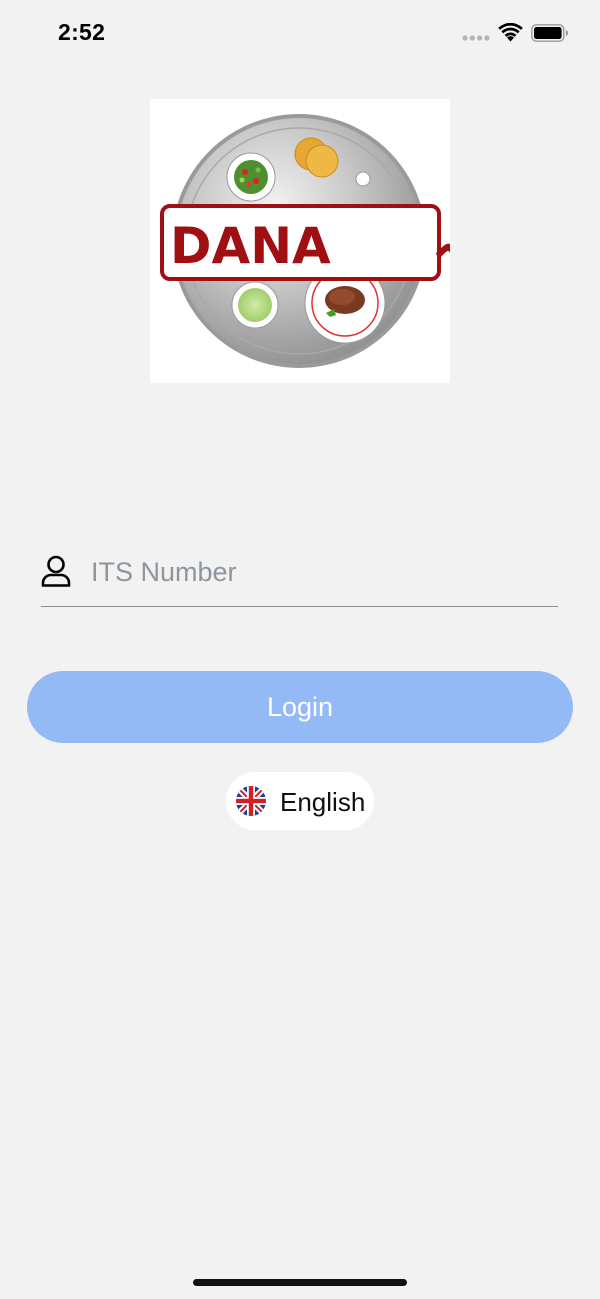 Image resolution: width=600 pixels, height=1299 pixels. Describe the element at coordinates (300, 1282) in the screenshot. I see `home-indicator` at that location.